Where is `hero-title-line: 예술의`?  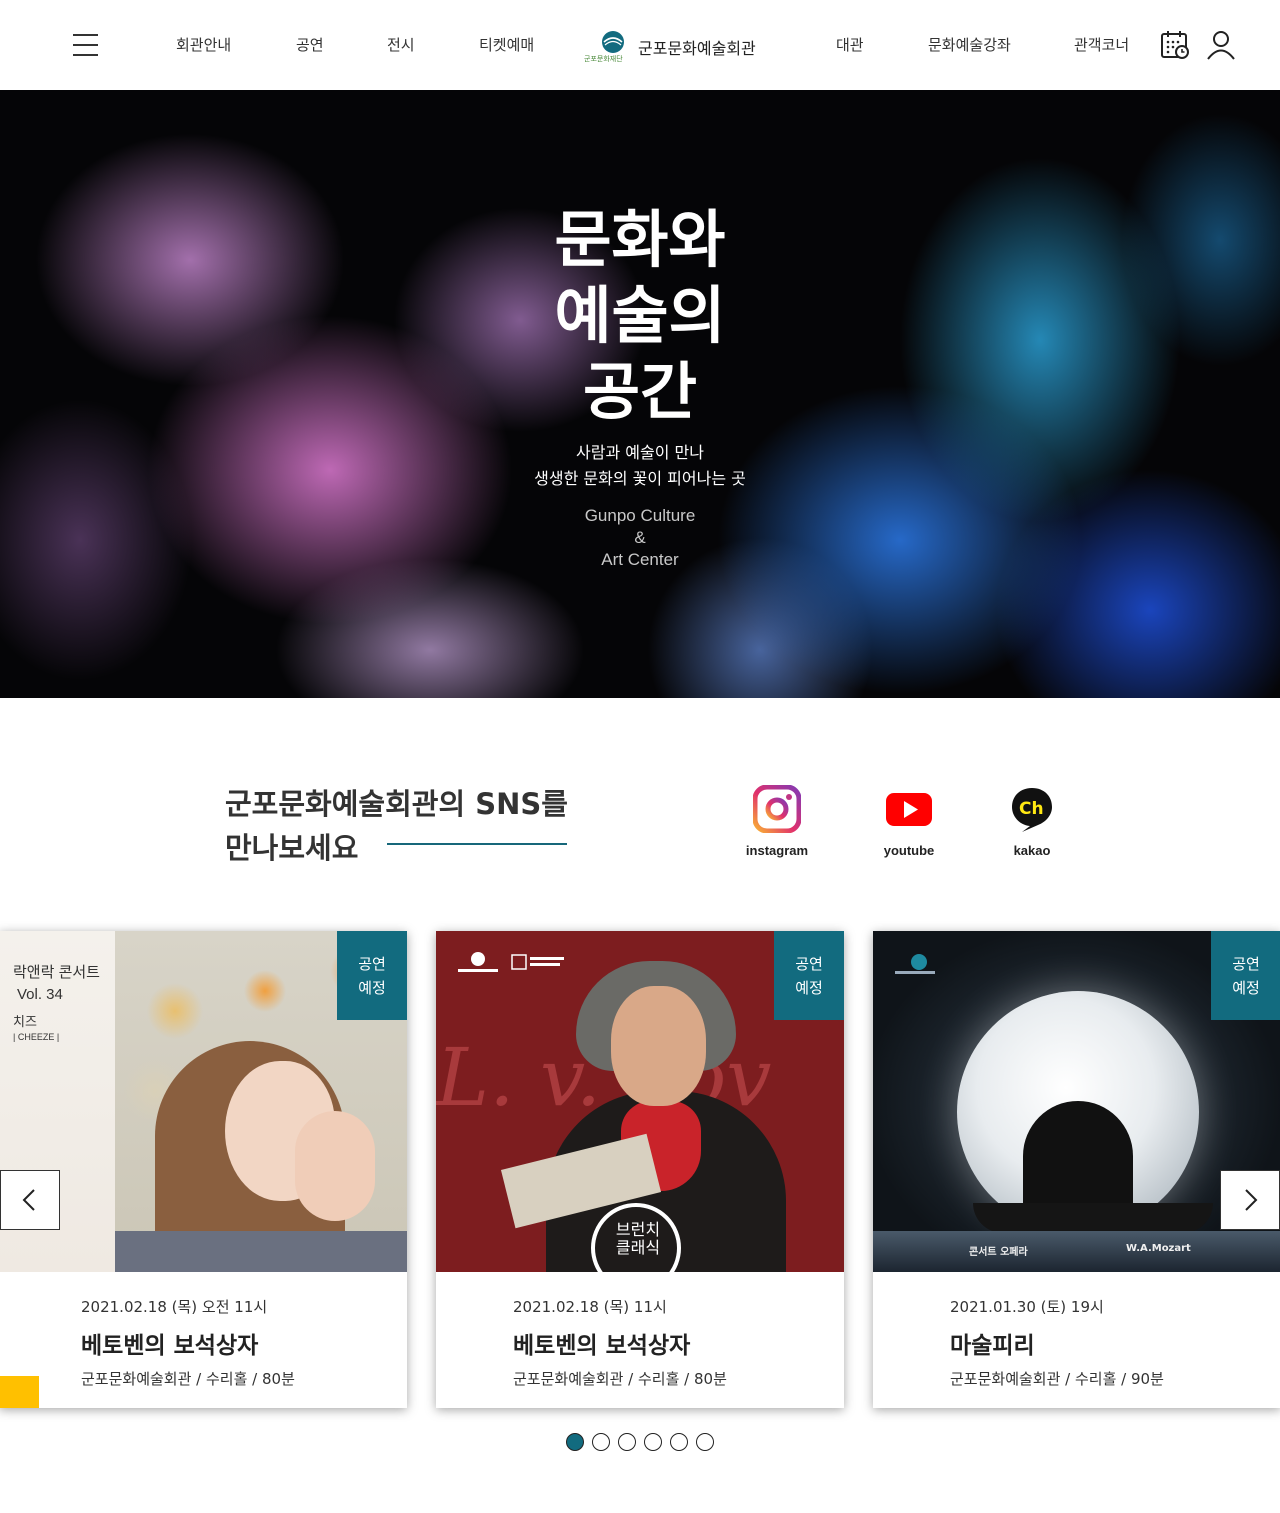 hero-title-line: 예술의 is located at coordinates (640, 315).